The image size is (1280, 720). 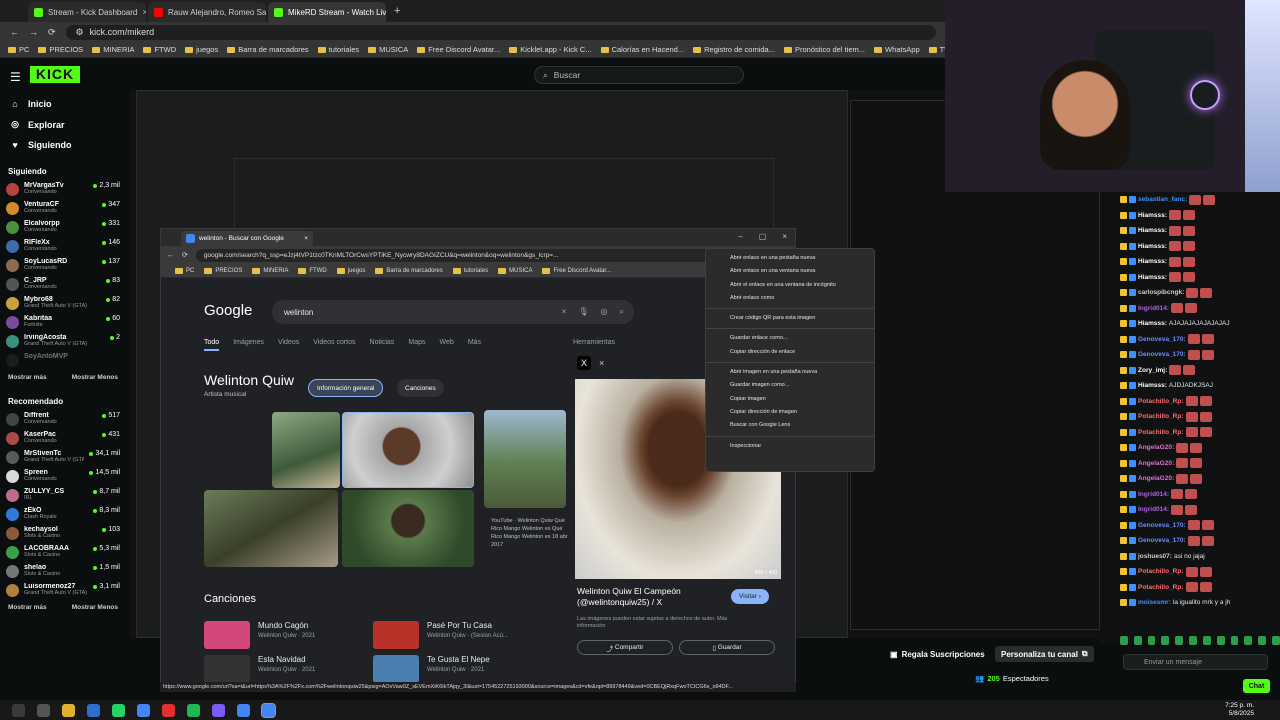 What do you see at coordinates (63, 246) in the screenshot?
I see `channel-item: RIFleXx Conversando 146` at bounding box center [63, 246].